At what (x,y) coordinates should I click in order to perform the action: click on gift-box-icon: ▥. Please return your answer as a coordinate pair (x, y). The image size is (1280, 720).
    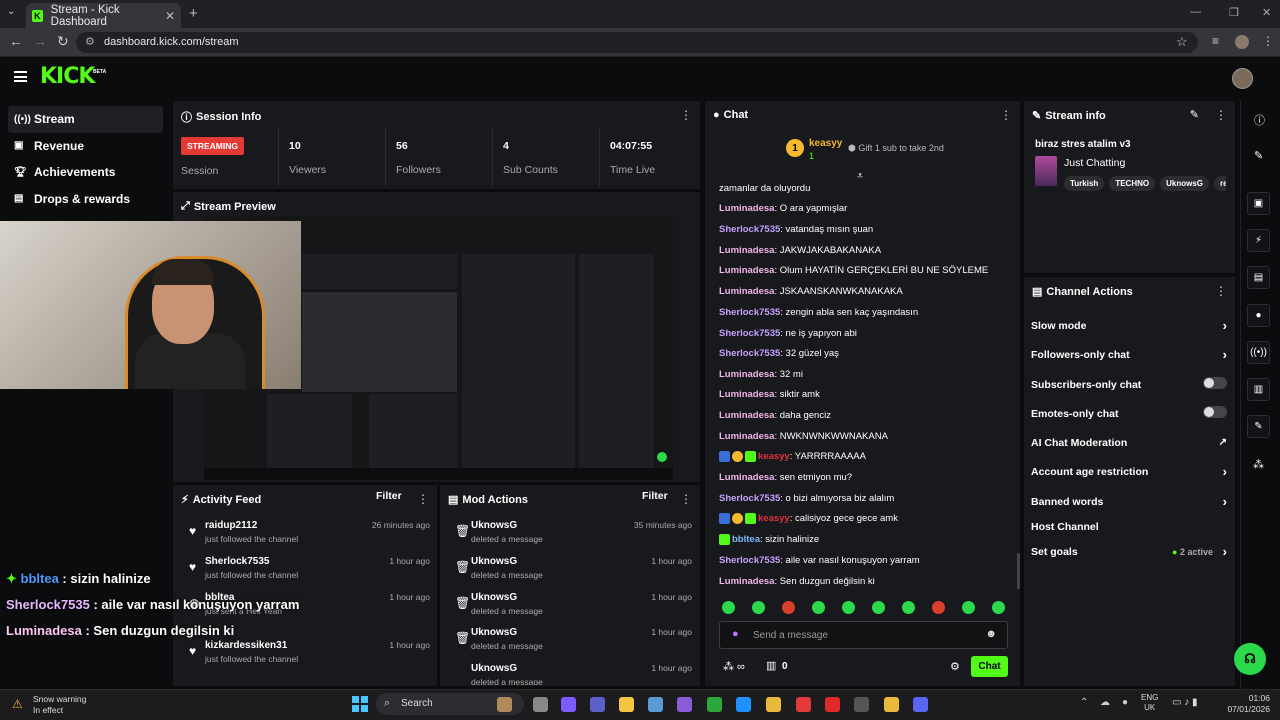
    Looking at the image, I should click on (771, 665).